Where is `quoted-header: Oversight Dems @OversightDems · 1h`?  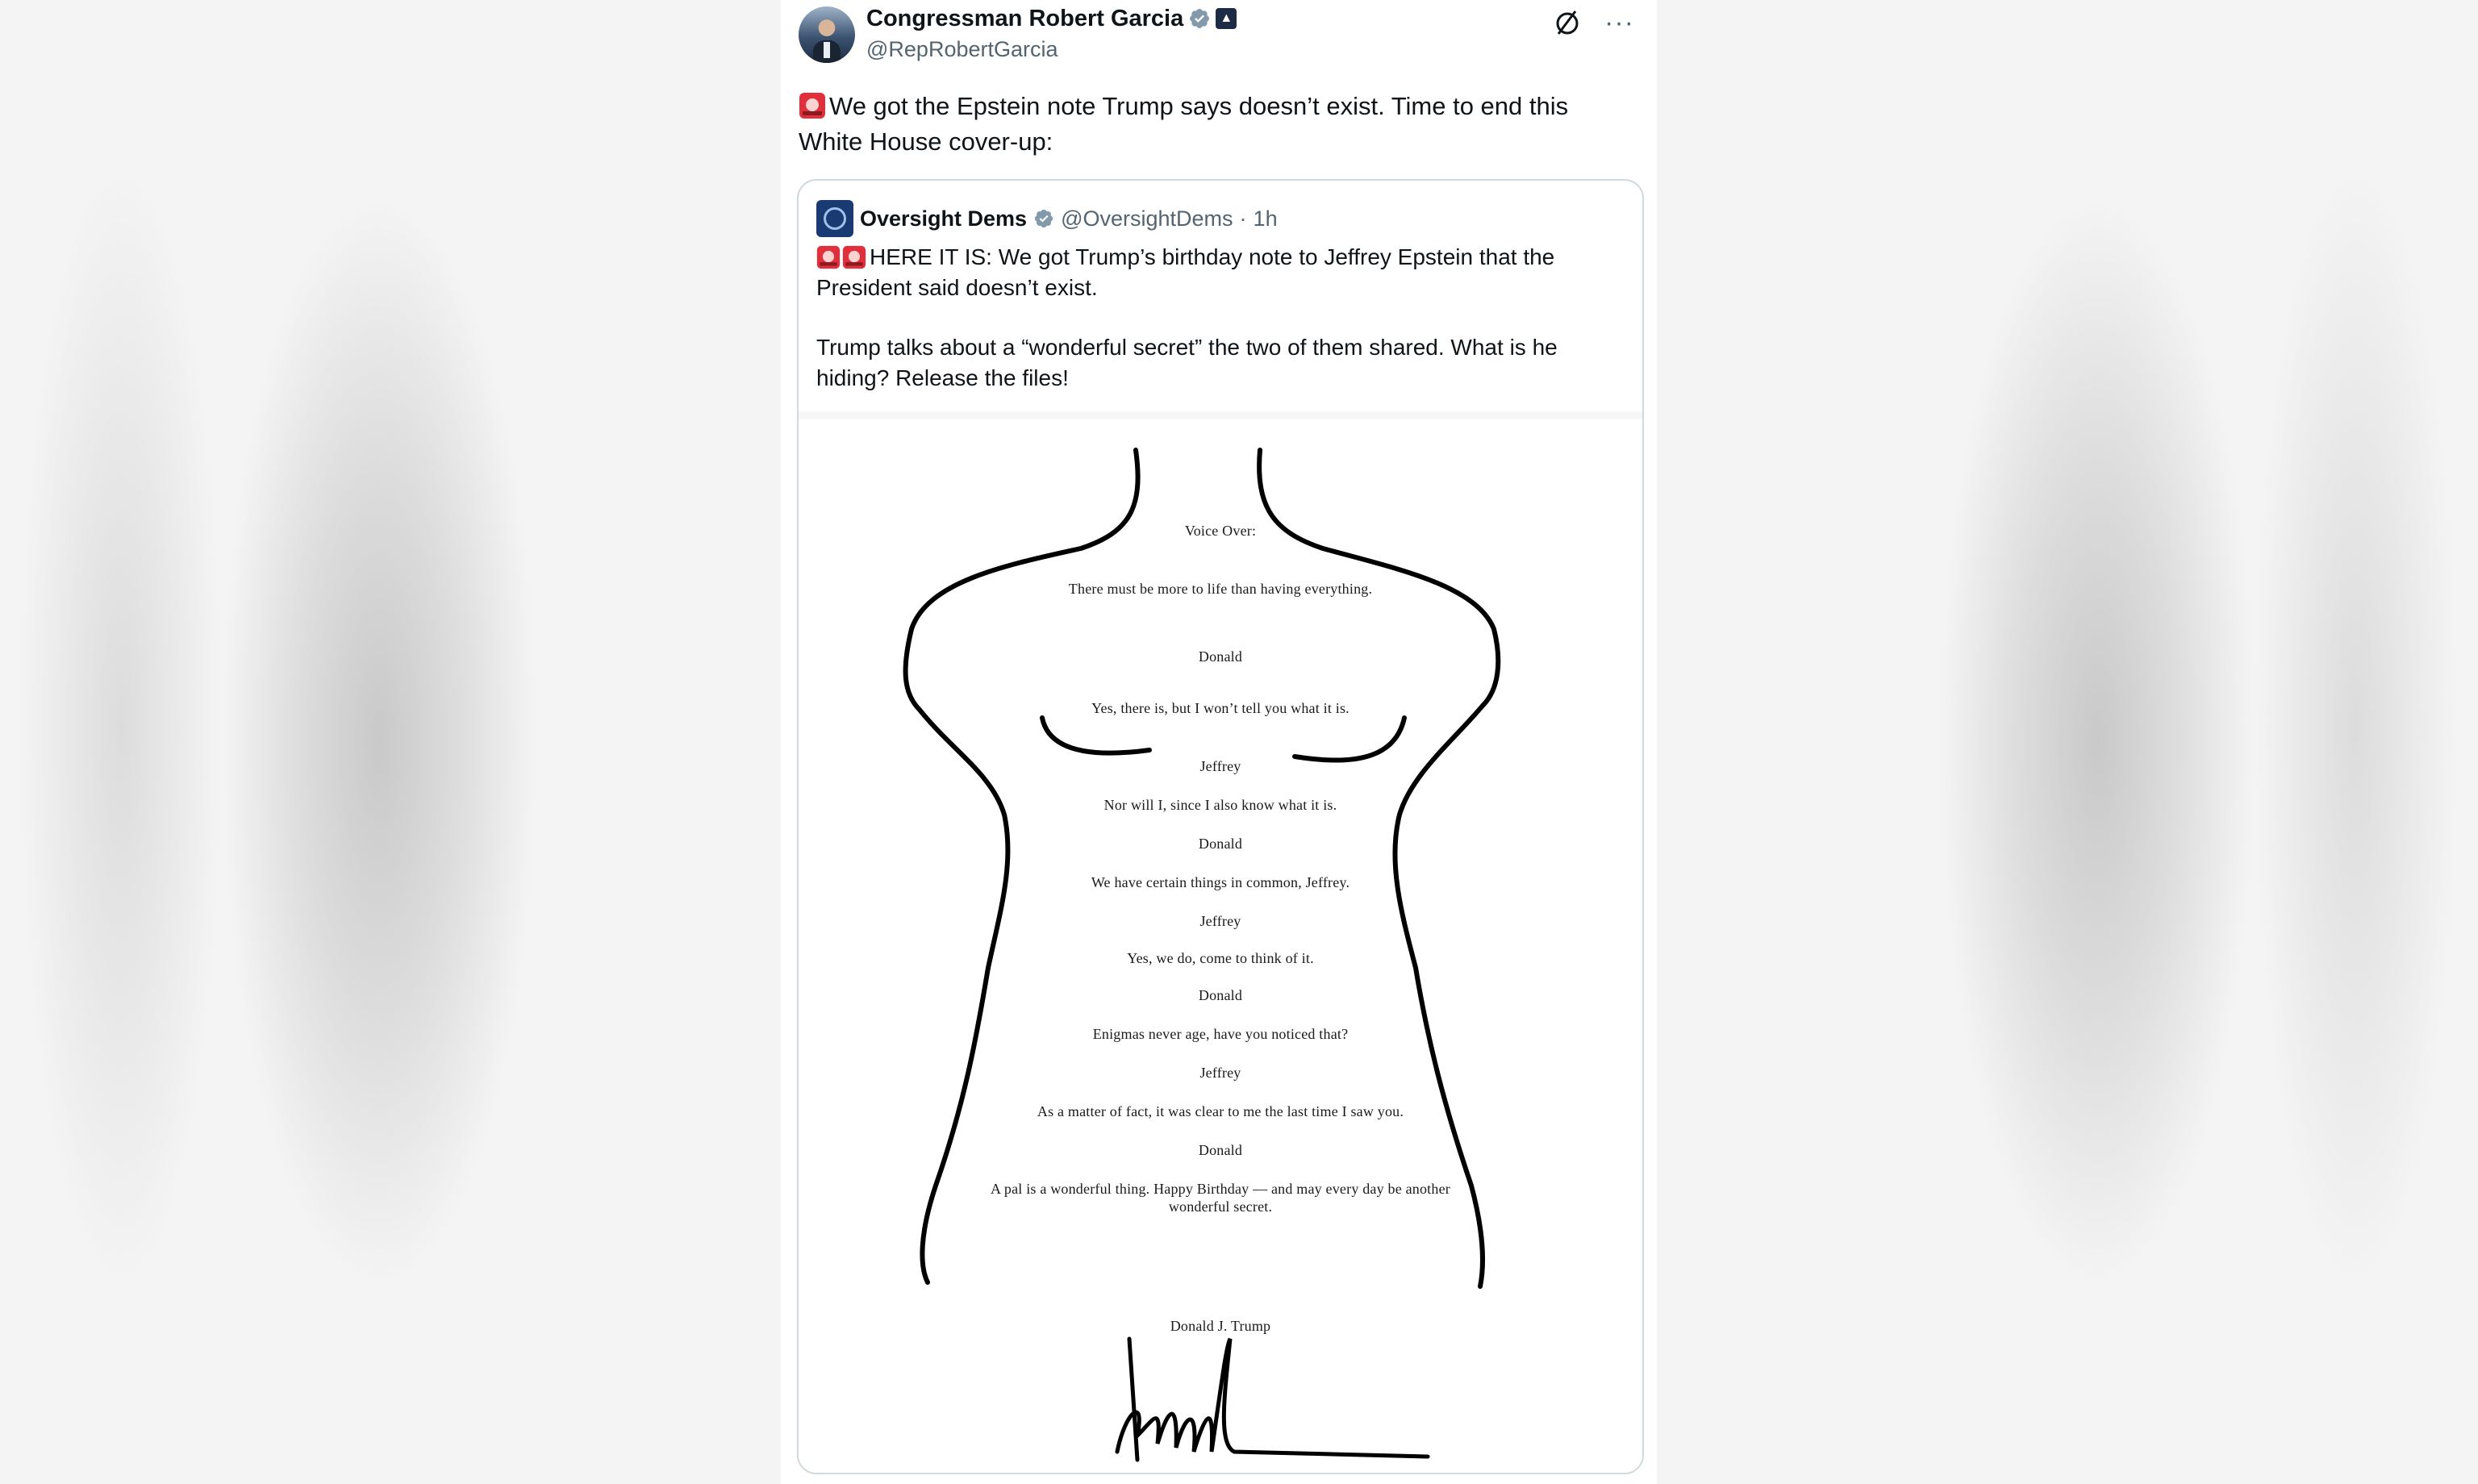 quoted-header: Oversight Dems @OversightDems · 1h is located at coordinates (1047, 218).